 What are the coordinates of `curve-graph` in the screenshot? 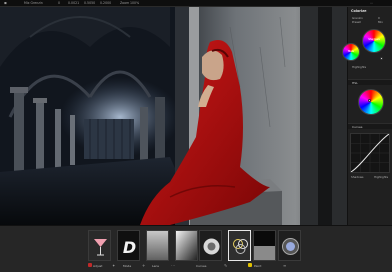 It's located at (370, 153).